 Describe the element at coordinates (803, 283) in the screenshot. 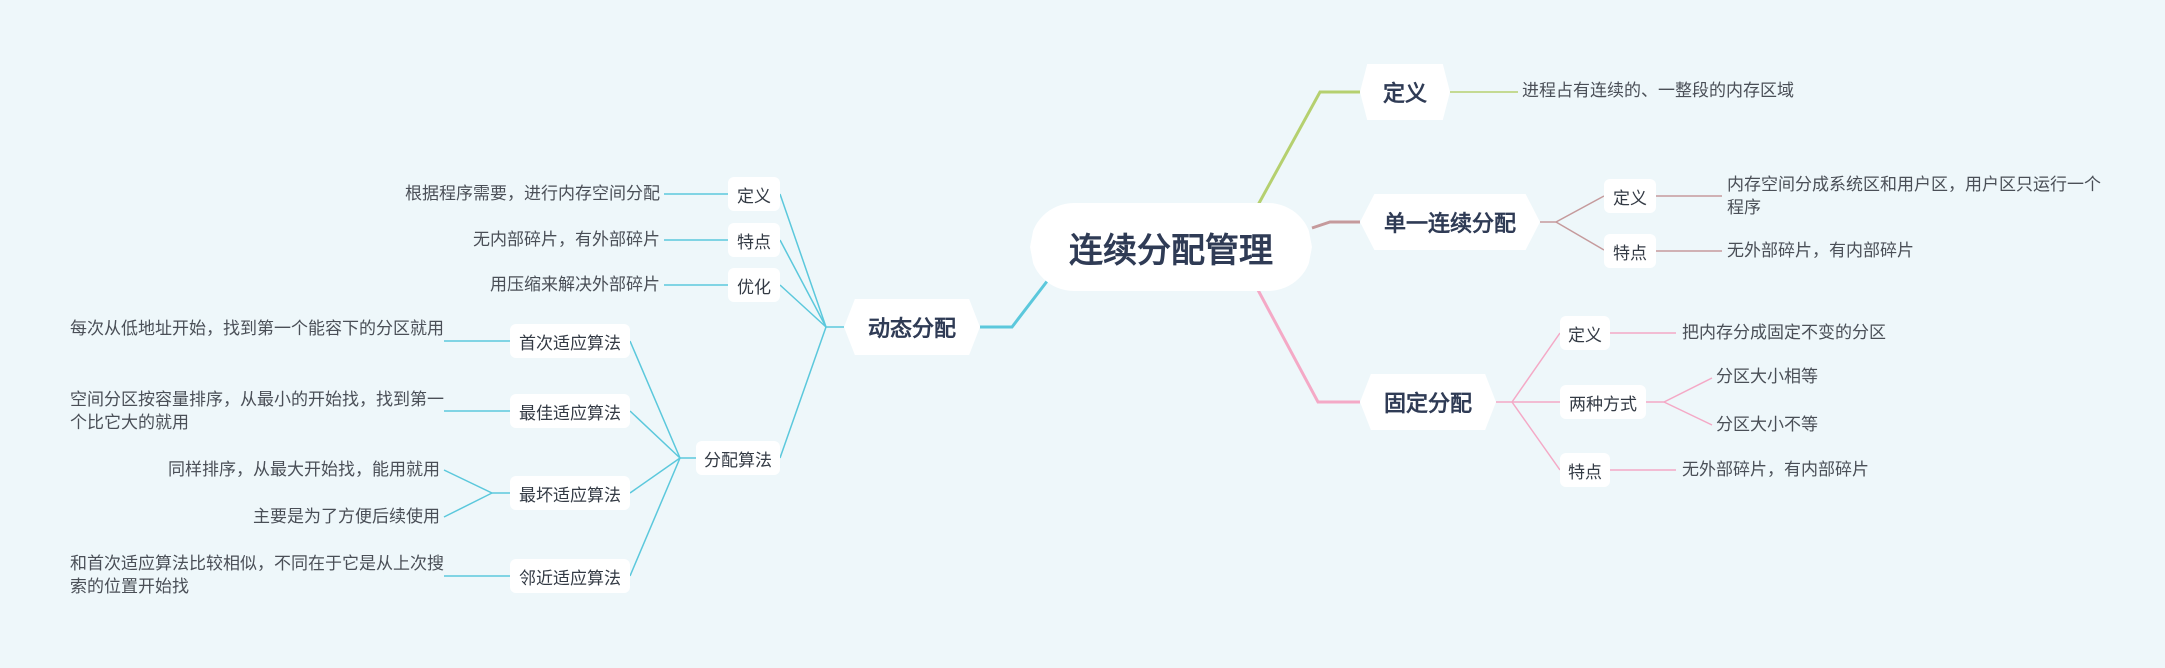

I see `link-dynamic-feat` at that location.